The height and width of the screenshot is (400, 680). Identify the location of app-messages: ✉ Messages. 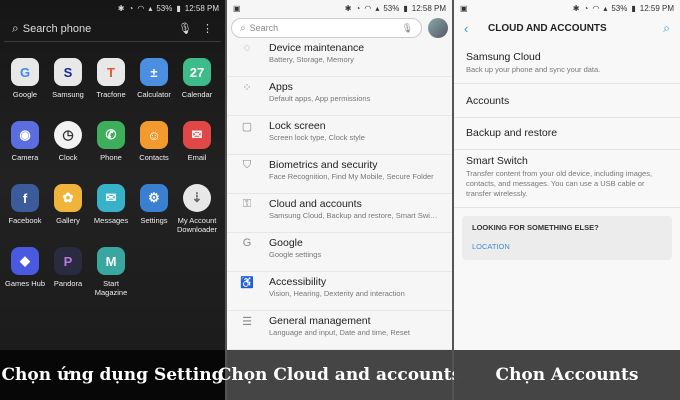
(111, 204).